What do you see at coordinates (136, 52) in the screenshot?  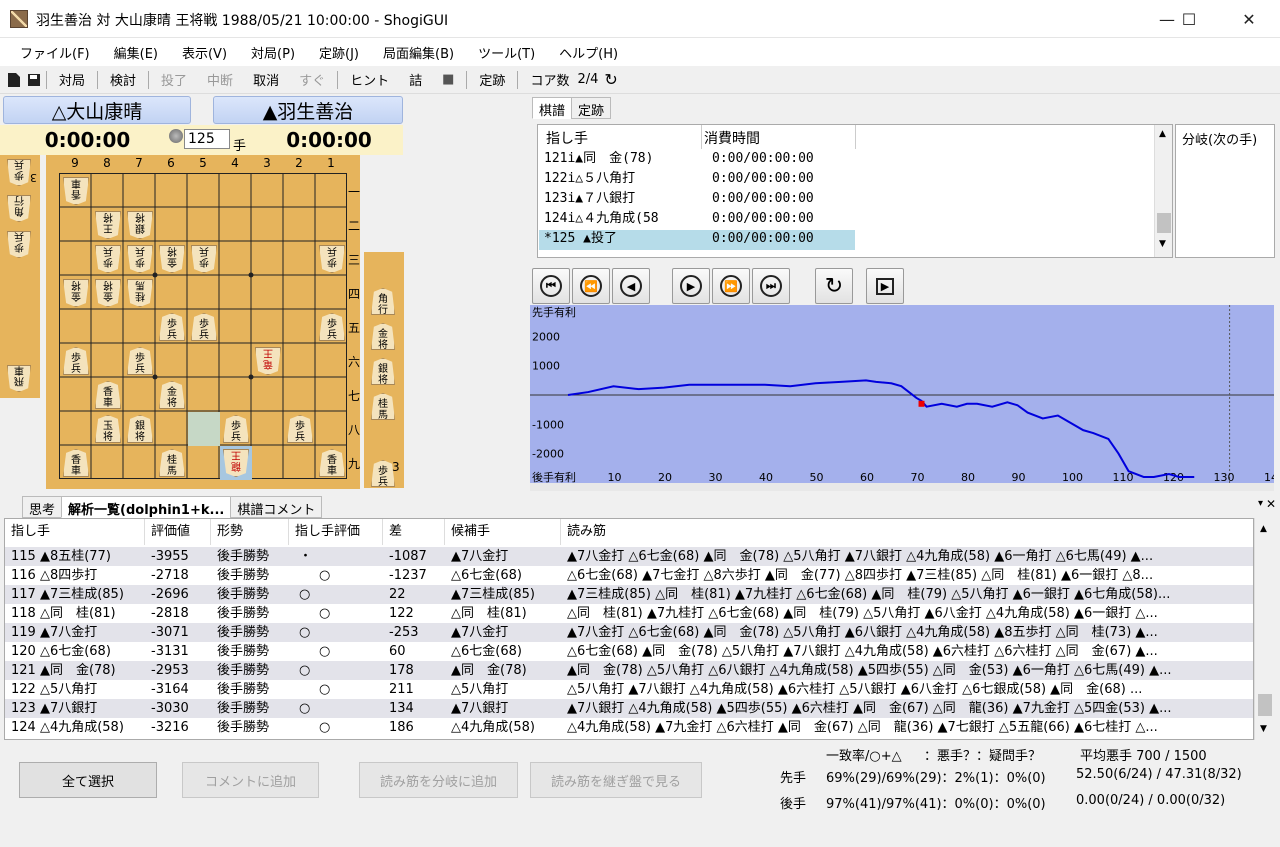 I see `menu-edit: 編集(E)` at bounding box center [136, 52].